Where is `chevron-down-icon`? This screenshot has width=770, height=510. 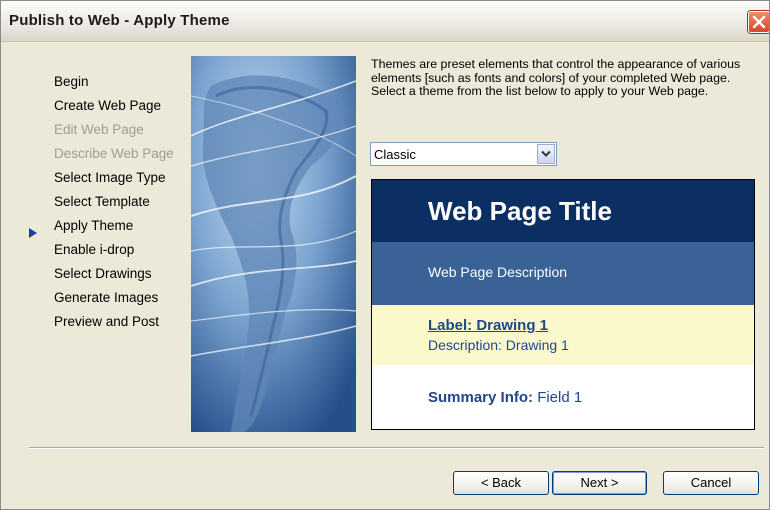
chevron-down-icon is located at coordinates (546, 153).